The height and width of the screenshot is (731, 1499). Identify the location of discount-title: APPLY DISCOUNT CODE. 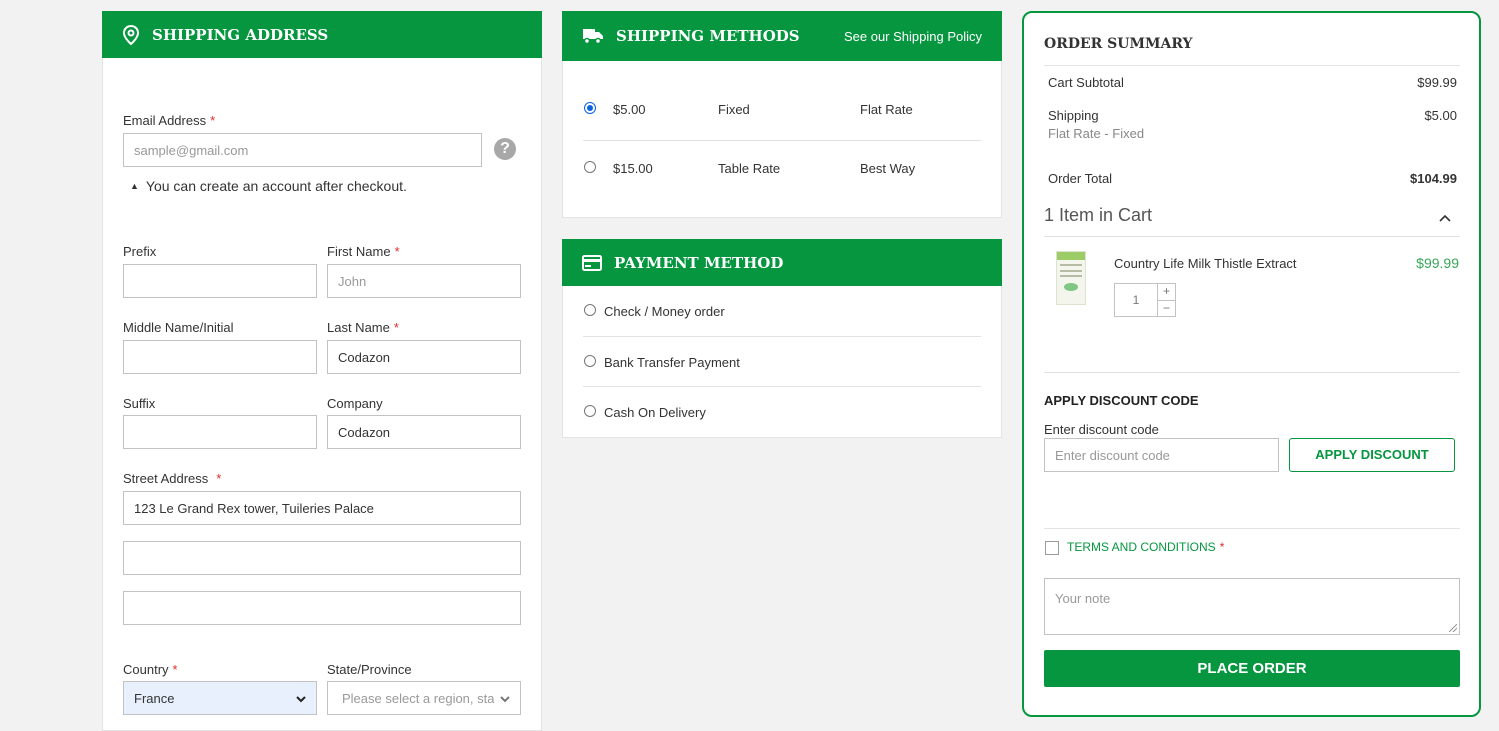
(1121, 400).